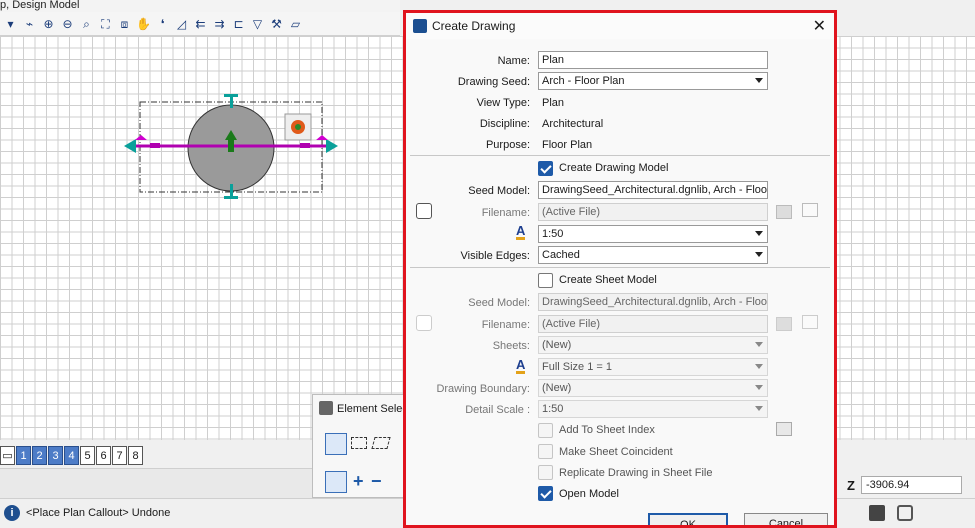 The image size is (975, 528). What do you see at coordinates (511, 346) in the screenshot?
I see `sheets-label: Sheets:` at bounding box center [511, 346].